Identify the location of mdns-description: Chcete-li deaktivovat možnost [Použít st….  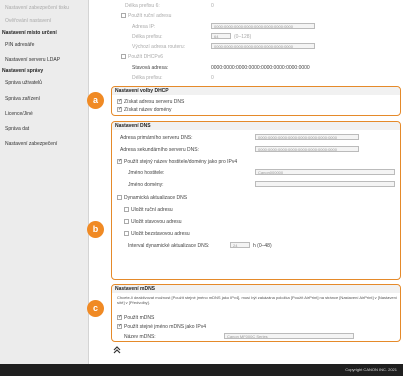
(257, 300).